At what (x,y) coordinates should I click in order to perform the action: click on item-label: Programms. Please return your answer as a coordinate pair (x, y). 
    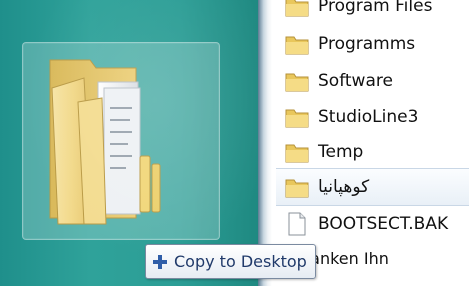
    Looking at the image, I should click on (367, 44).